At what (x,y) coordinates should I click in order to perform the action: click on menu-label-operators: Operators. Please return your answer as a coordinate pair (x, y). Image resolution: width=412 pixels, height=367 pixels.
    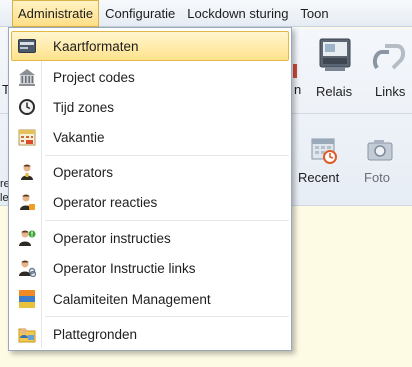
    Looking at the image, I should click on (83, 172).